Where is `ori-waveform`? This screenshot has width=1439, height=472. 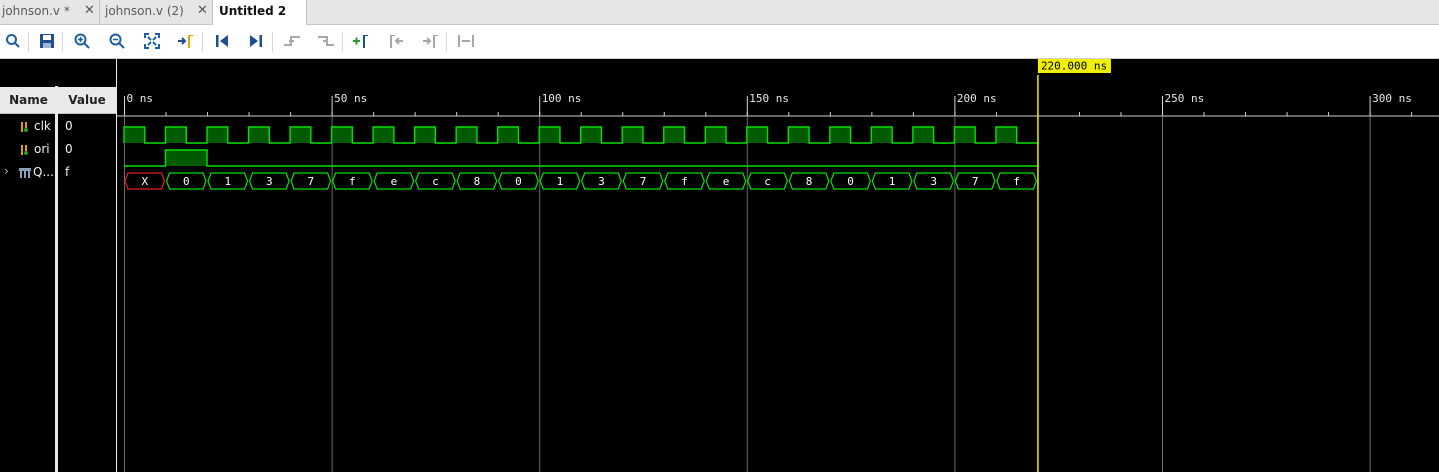 ori-waveform is located at coordinates (581, 158).